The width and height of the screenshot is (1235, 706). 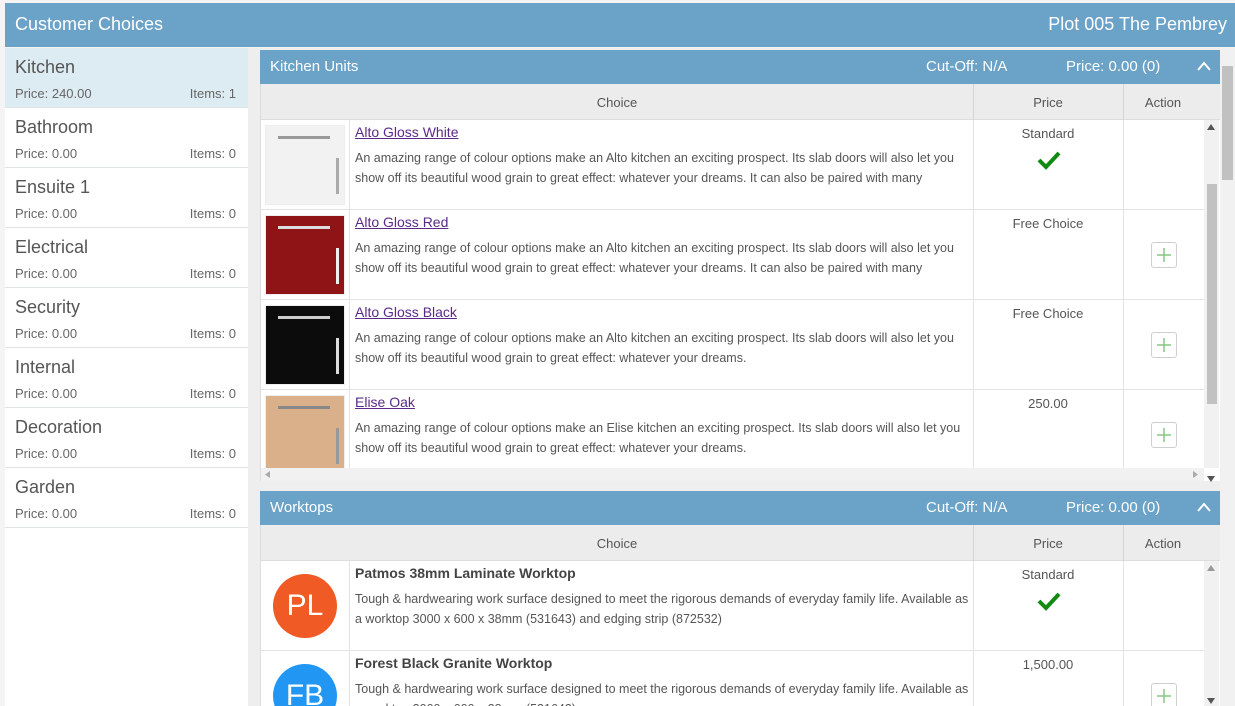 I want to click on sidebar-item-garden: Garden Price: 0.00 Items: 0, so click(x=126, y=498).